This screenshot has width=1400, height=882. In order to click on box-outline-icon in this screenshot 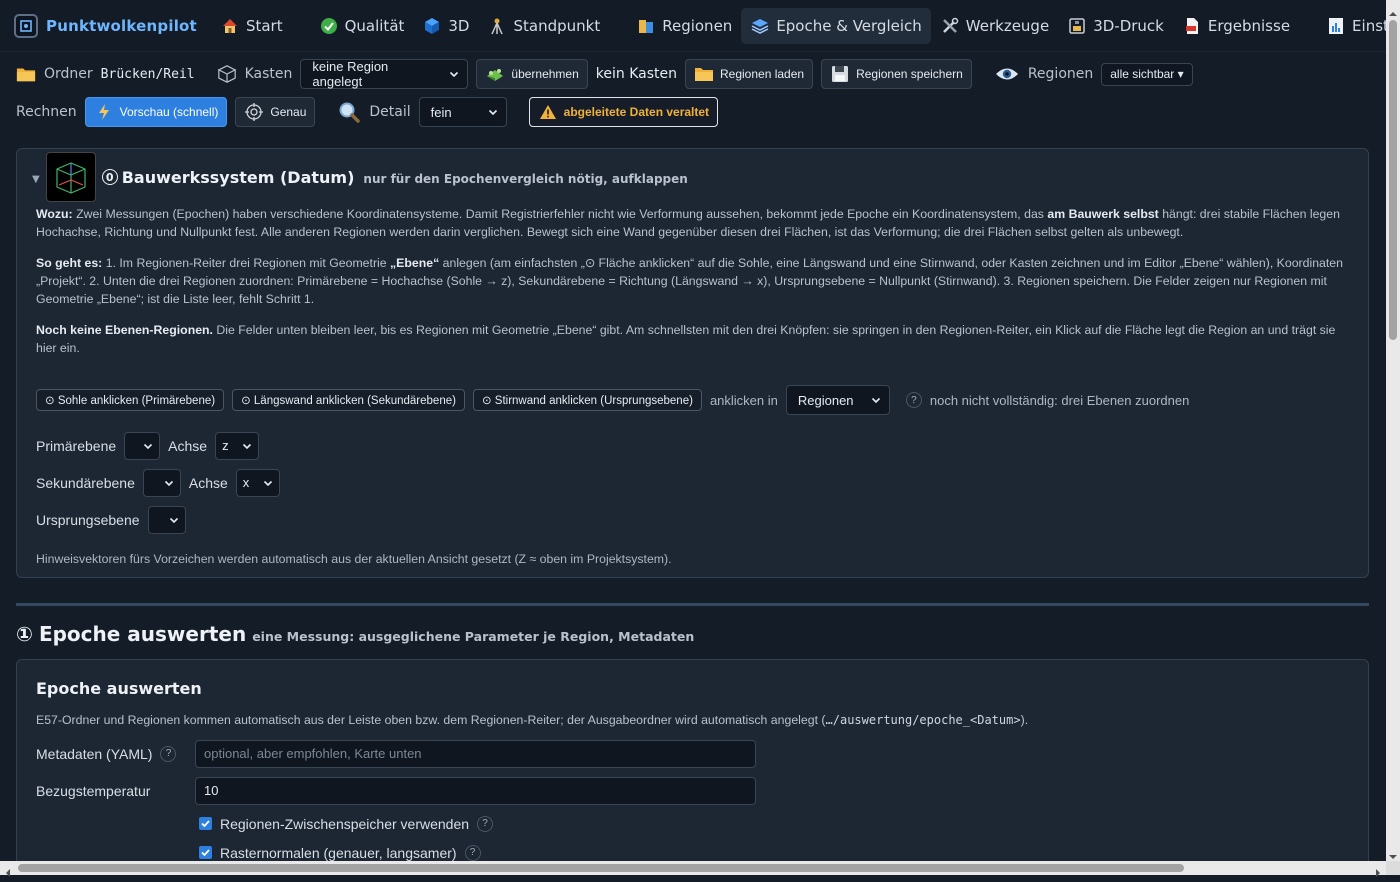, I will do `click(227, 74)`.